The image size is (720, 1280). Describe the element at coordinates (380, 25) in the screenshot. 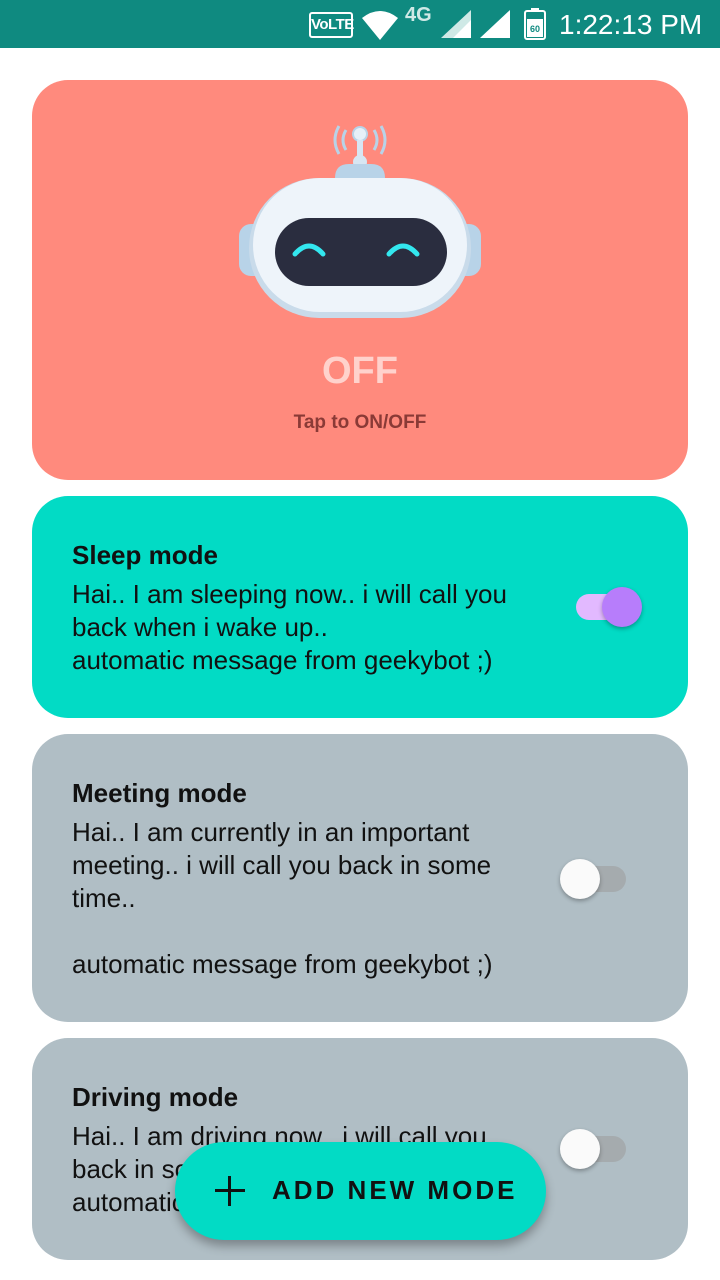

I see `wifi-icon` at that location.